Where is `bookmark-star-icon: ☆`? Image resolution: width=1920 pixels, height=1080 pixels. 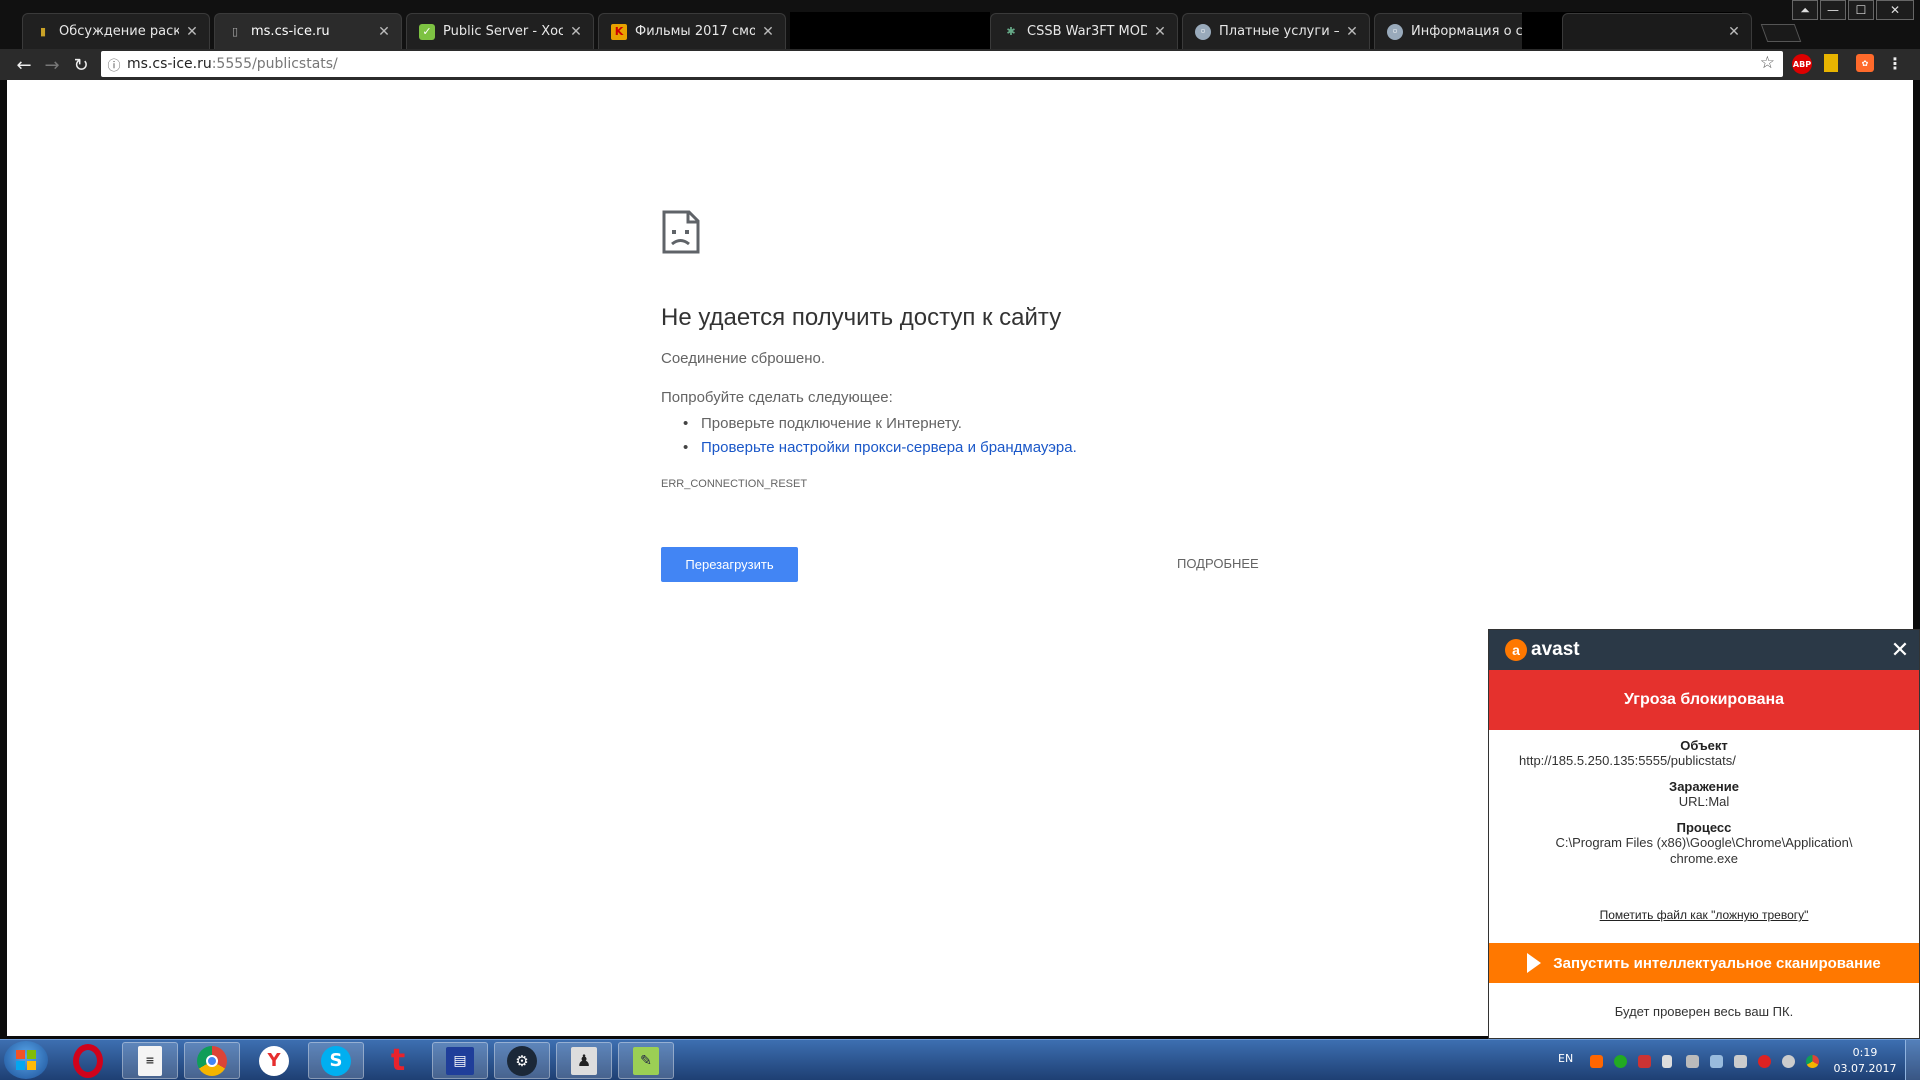 bookmark-star-icon: ☆ is located at coordinates (1767, 63).